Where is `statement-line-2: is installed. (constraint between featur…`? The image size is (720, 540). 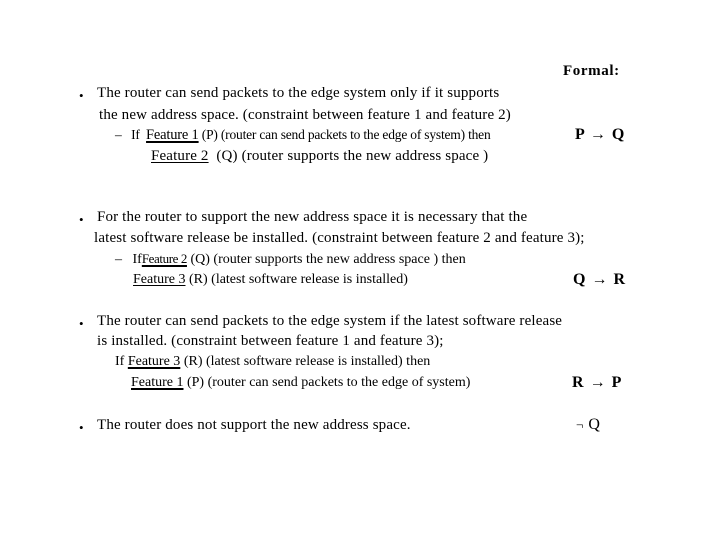 statement-line-2: is installed. (constraint between featur… is located at coordinates (270, 341).